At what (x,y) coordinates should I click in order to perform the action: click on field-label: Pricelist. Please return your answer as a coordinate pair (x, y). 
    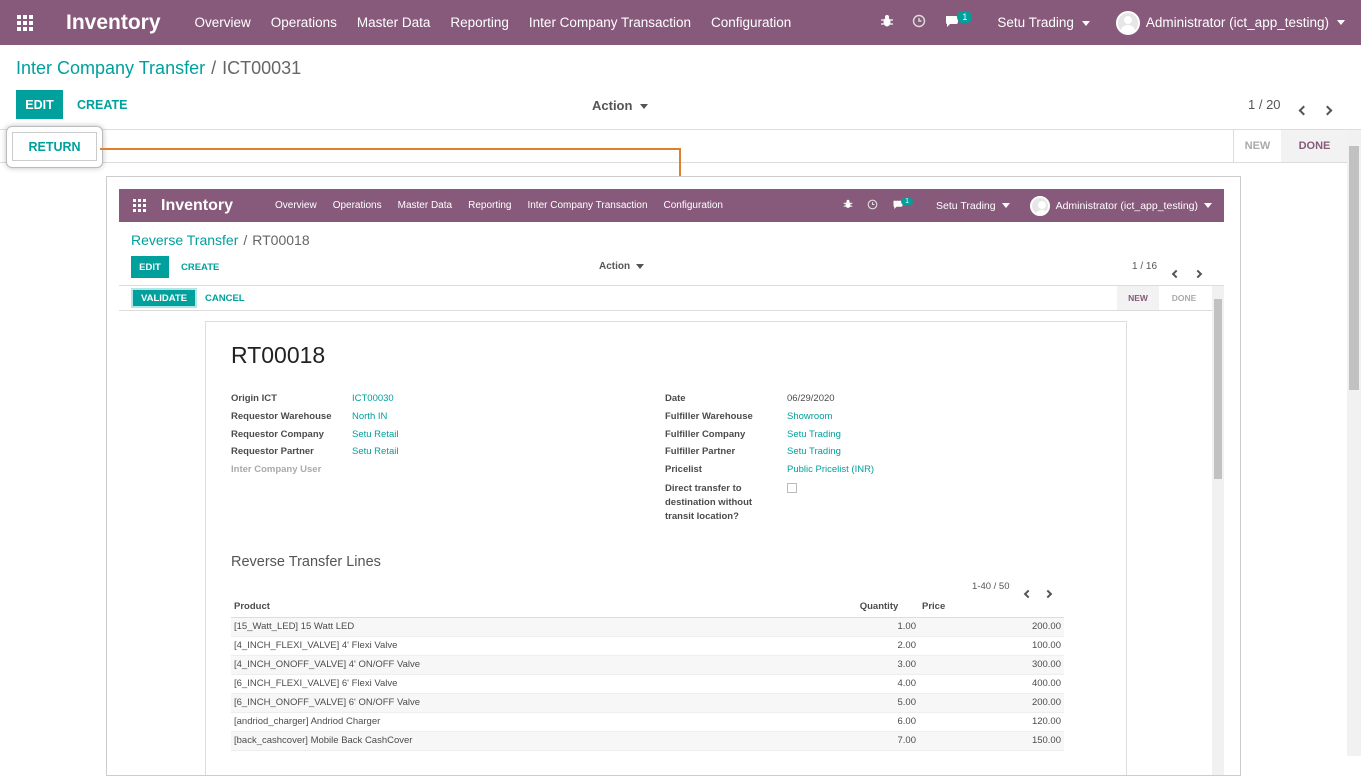
    Looking at the image, I should click on (683, 469).